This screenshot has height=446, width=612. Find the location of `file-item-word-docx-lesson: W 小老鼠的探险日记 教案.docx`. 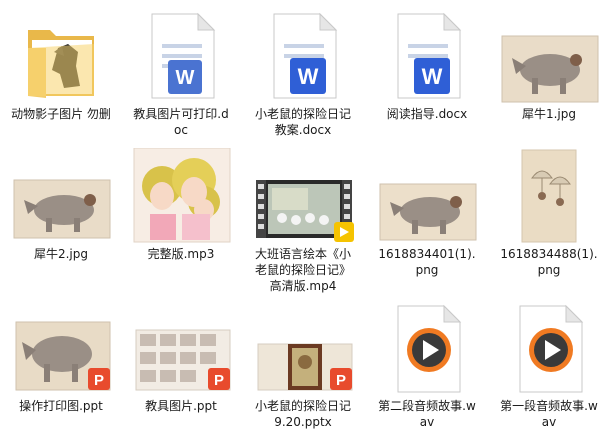

file-item-word-docx-lesson: W 小老鼠的探险日记 教案.docx is located at coordinates (303, 76).